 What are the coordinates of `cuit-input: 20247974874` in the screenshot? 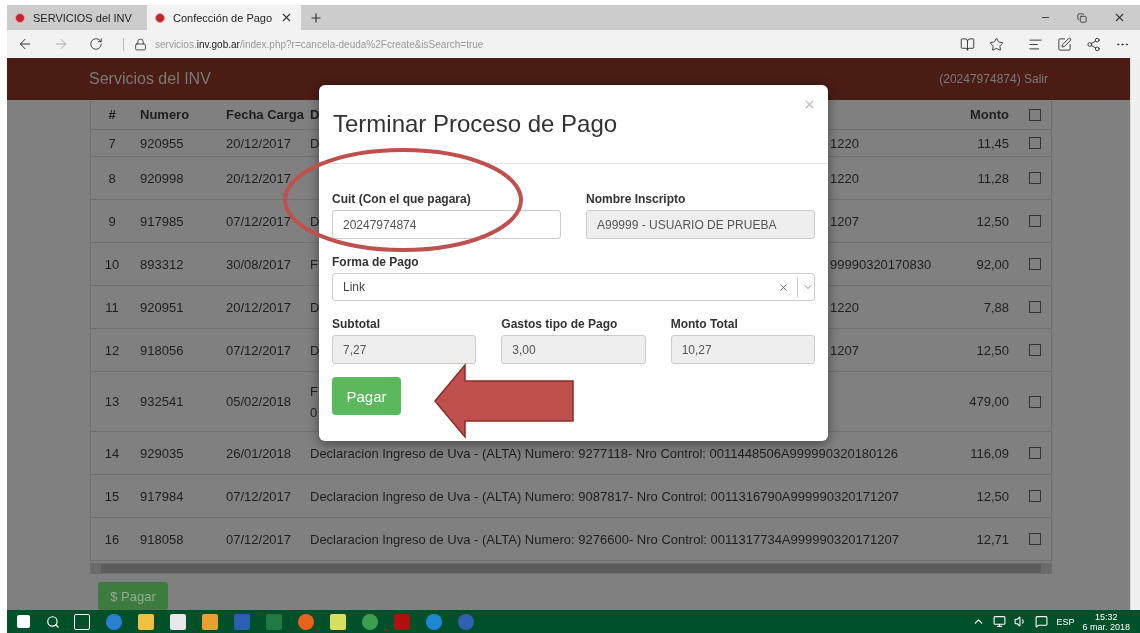 It's located at (446, 224).